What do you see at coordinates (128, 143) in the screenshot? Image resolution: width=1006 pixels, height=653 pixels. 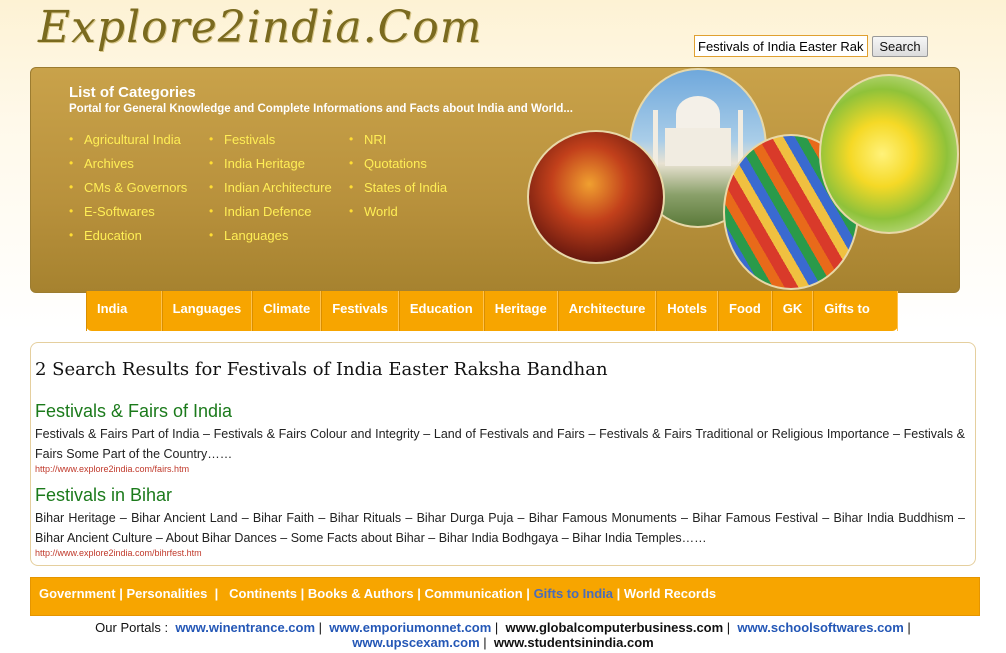 I see `category-link-agricultural-india: Agricultural India` at bounding box center [128, 143].